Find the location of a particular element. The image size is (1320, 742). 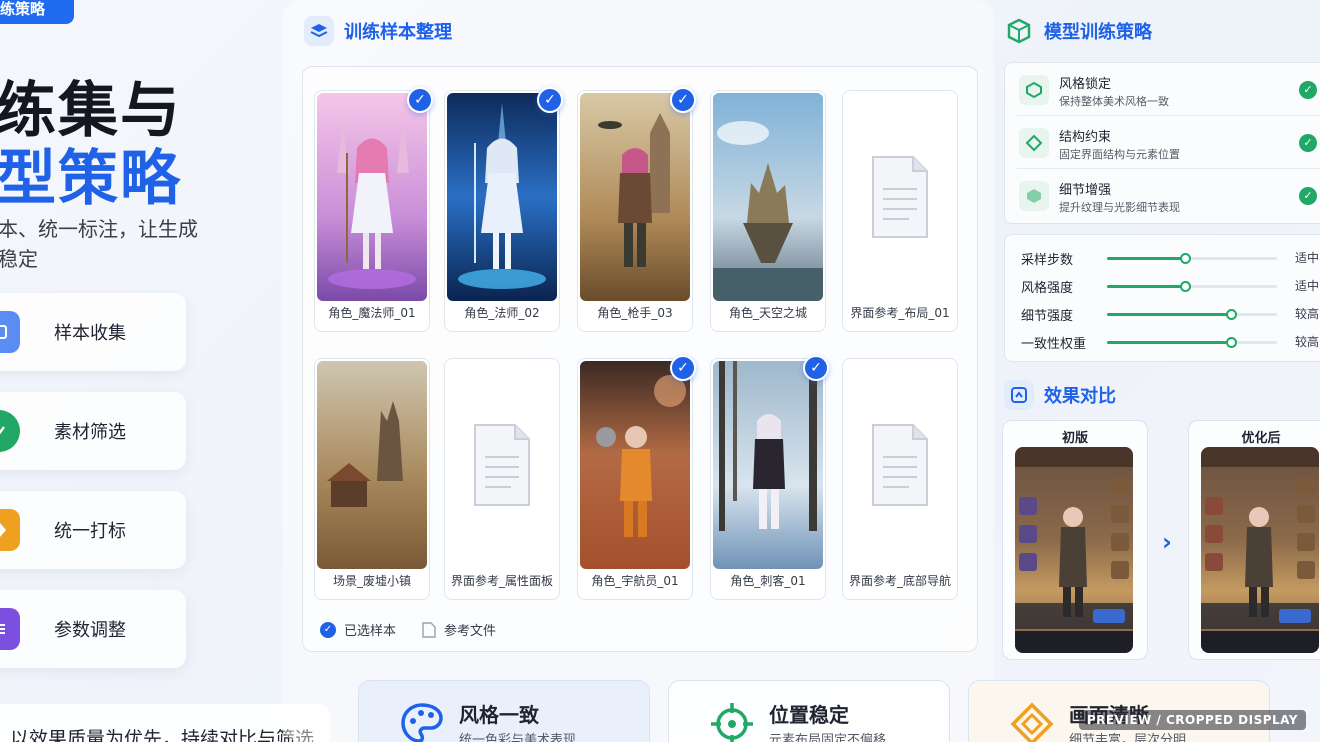

samples-title: 训练样本整理 is located at coordinates (398, 32).